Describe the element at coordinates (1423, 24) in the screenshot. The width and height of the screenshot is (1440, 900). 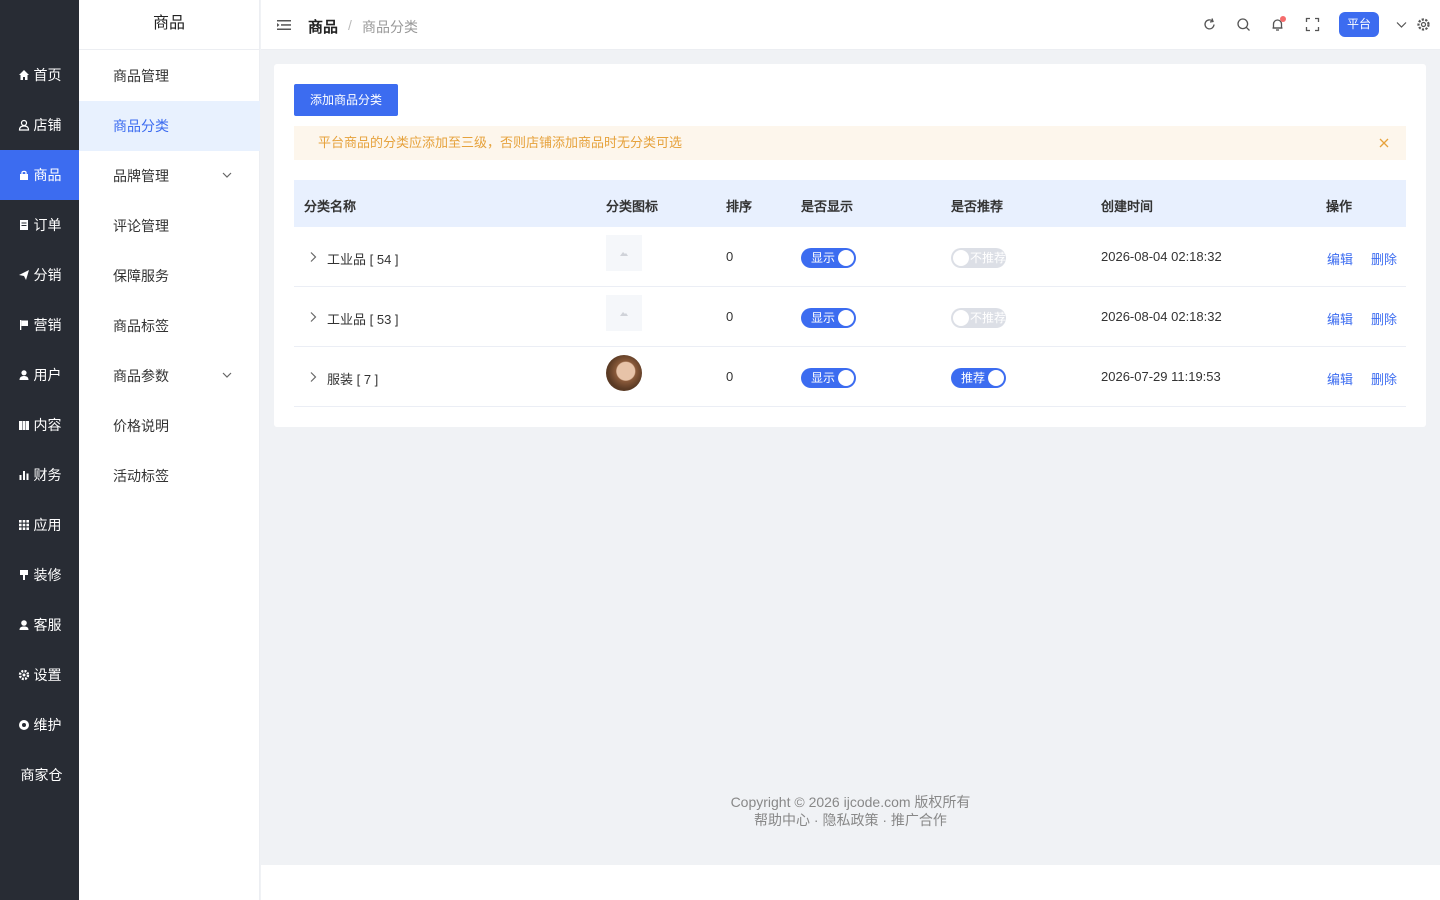
I see `settings-gear-icon` at that location.